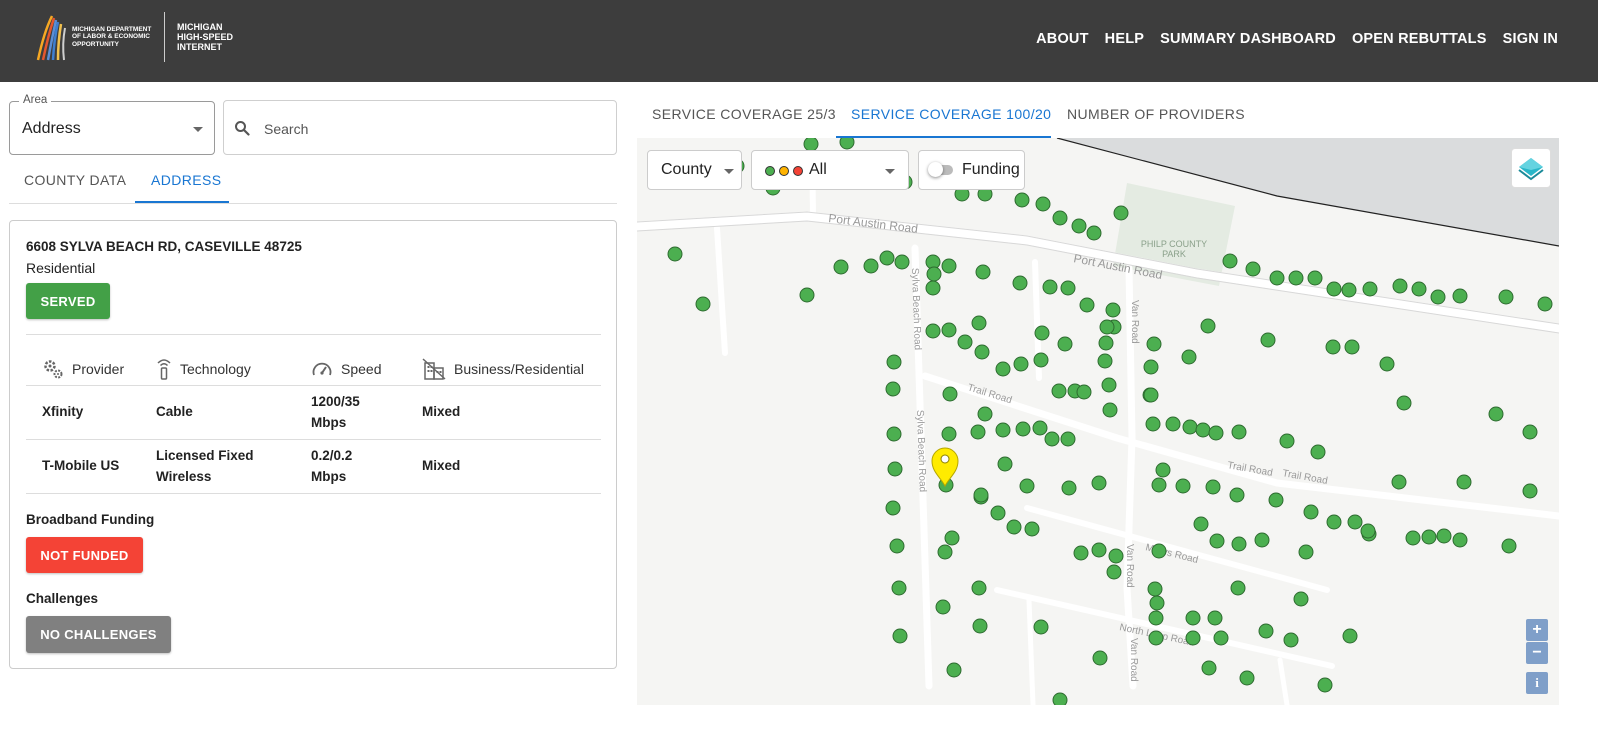 The width and height of the screenshot is (1598, 729). What do you see at coordinates (434, 129) in the screenshot?
I see `search-input` at bounding box center [434, 129].